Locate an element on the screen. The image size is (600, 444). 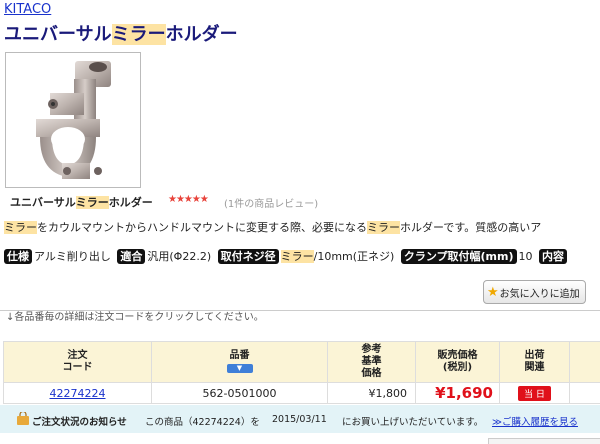
caption-post: ホルダー is located at coordinates (131, 202).